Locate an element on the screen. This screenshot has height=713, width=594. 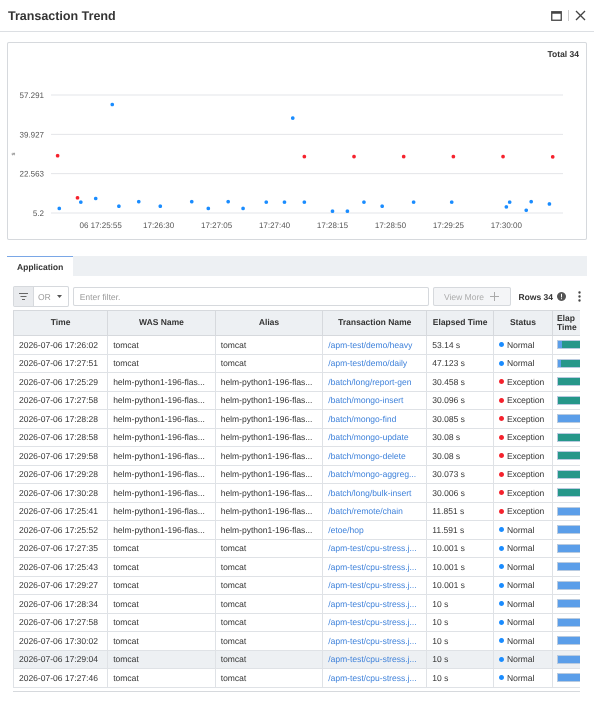
tab: Application is located at coordinates (40, 266).